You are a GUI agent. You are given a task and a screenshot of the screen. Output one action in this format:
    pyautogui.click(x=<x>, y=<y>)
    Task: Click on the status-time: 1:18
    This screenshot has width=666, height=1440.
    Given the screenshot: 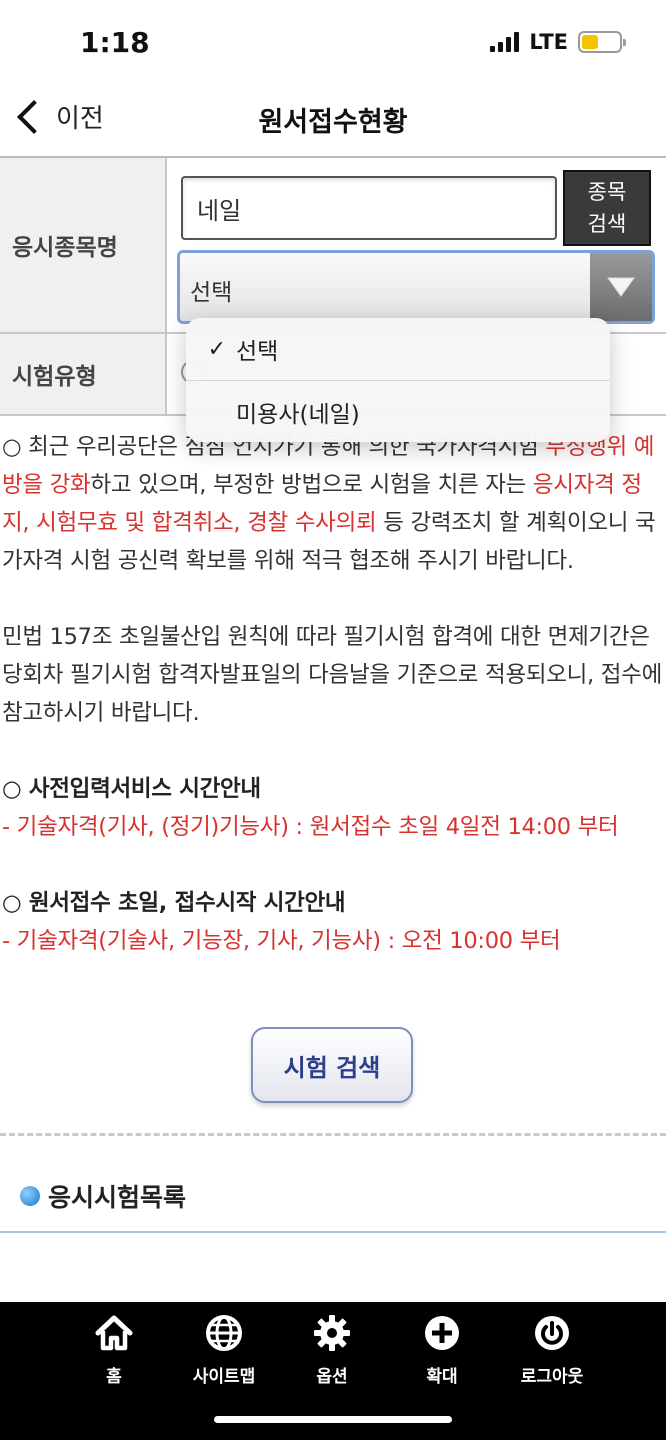 What is the action you would take?
    pyautogui.click(x=115, y=42)
    